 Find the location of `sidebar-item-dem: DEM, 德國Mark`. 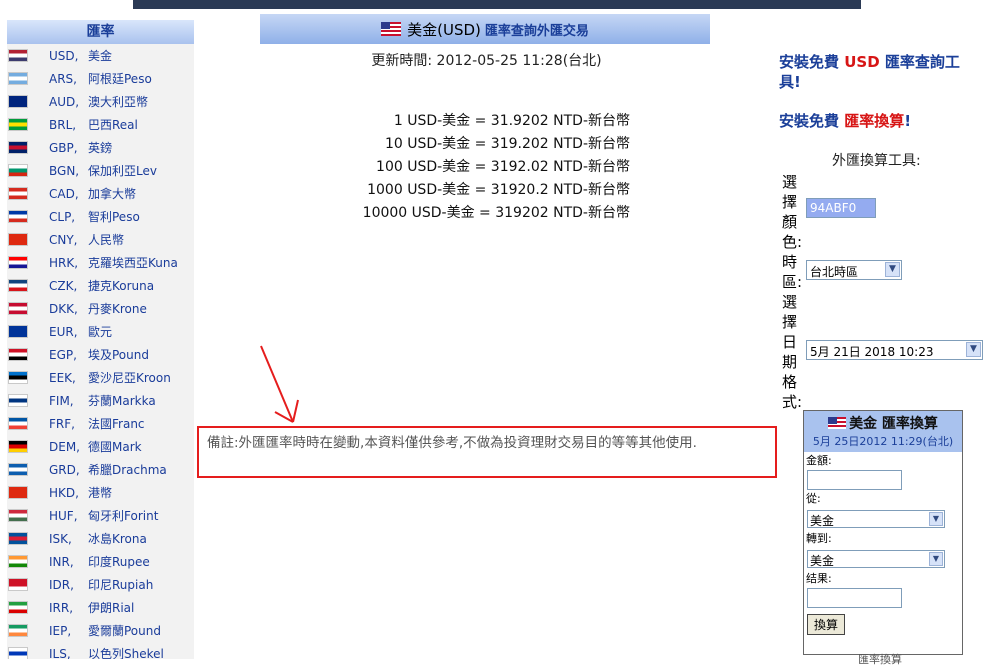

sidebar-item-dem: DEM, 德國Mark is located at coordinates (100, 446).